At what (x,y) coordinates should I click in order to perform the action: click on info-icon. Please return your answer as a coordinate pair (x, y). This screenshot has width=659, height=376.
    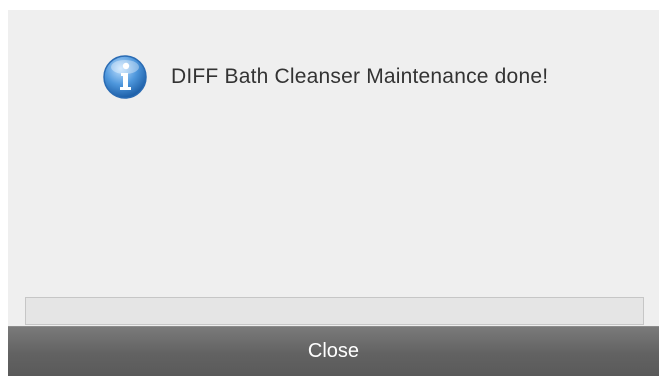
    Looking at the image, I should click on (125, 77).